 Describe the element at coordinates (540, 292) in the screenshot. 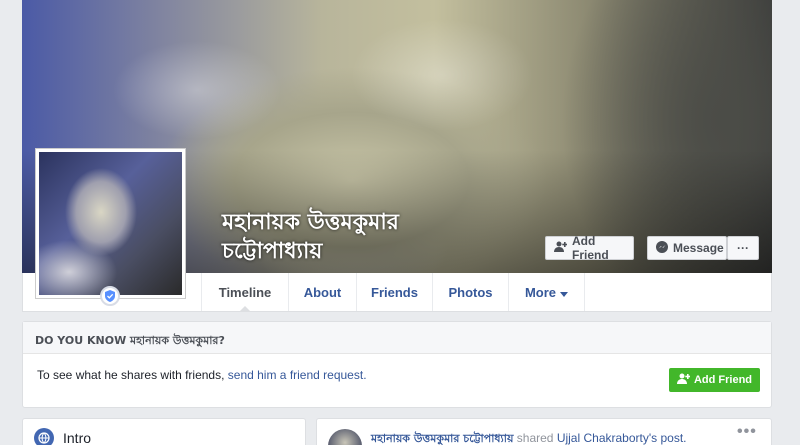

I see `tab-label: More` at that location.